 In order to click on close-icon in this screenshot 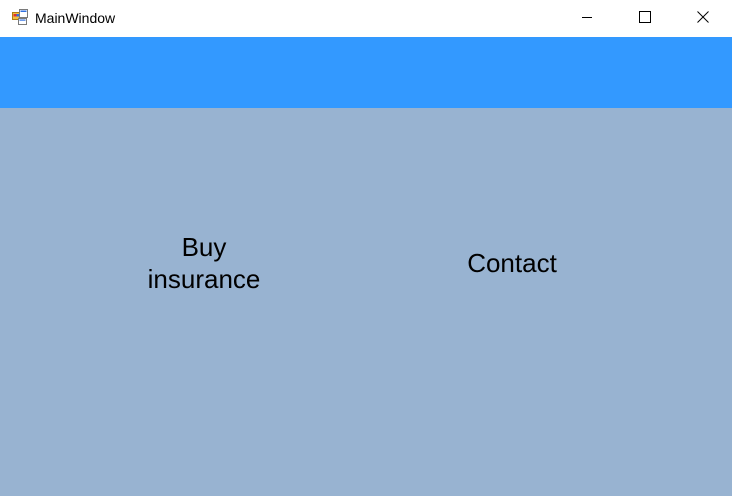, I will do `click(703, 19)`.